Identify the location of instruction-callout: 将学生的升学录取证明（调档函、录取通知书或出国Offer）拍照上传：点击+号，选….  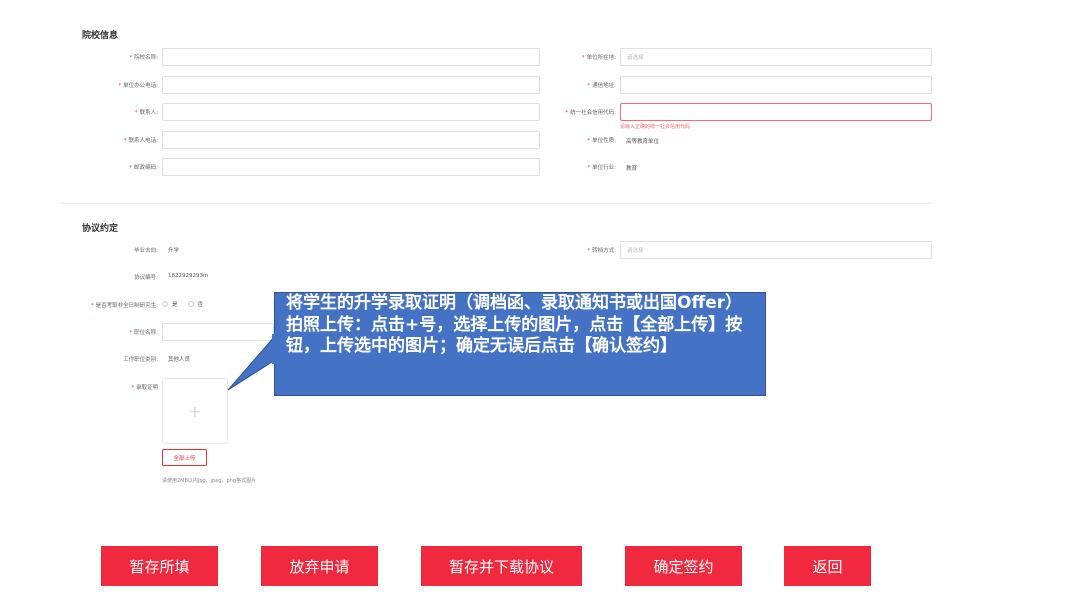
(520, 344).